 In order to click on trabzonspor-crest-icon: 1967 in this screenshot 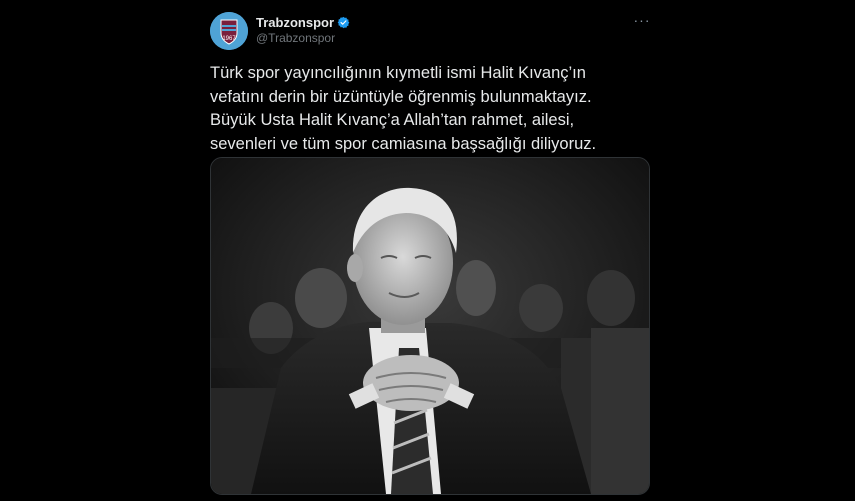, I will do `click(229, 31)`.